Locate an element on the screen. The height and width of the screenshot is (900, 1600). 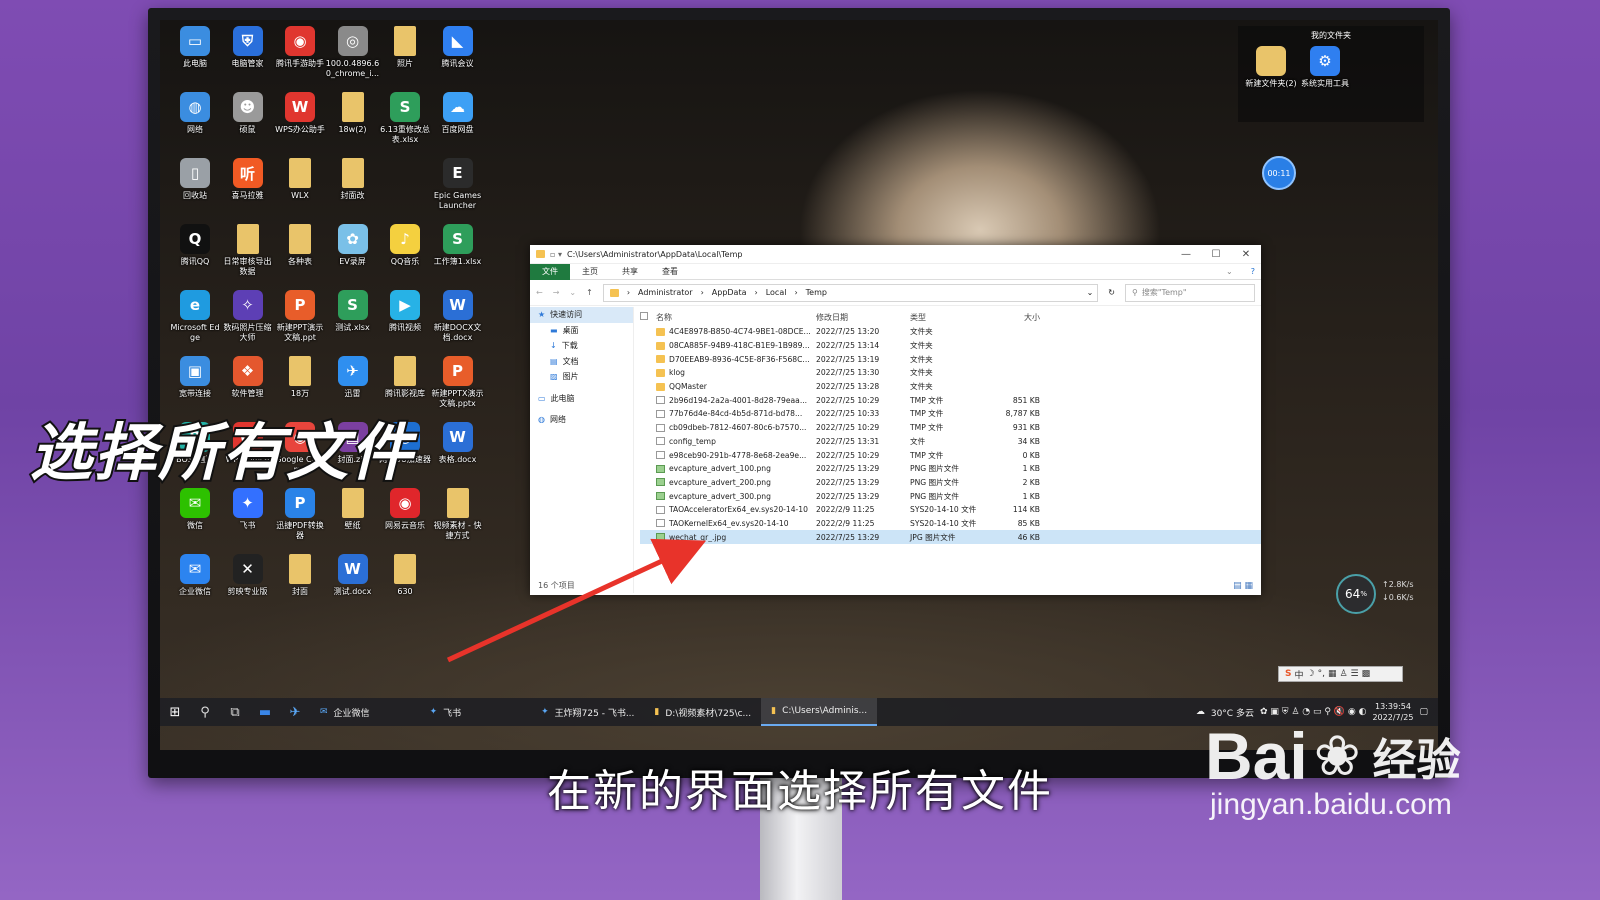
desktop-icon: ◉ 网易云音乐 is located at coordinates (405, 509).